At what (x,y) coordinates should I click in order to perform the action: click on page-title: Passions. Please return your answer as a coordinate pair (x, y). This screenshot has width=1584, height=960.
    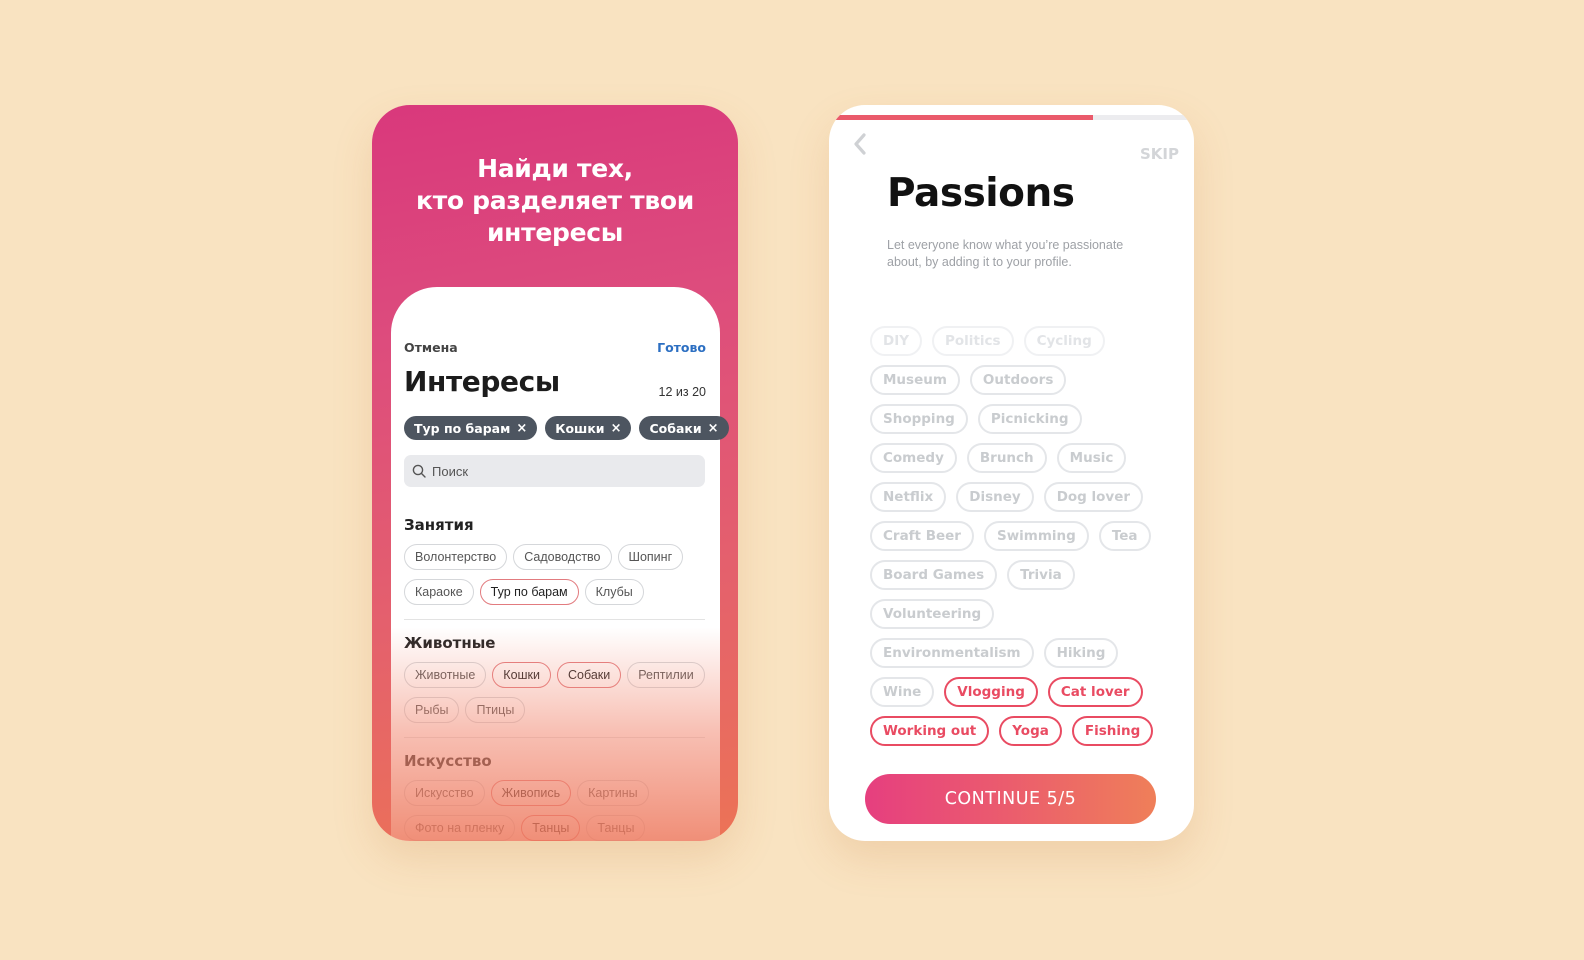
    Looking at the image, I should click on (981, 193).